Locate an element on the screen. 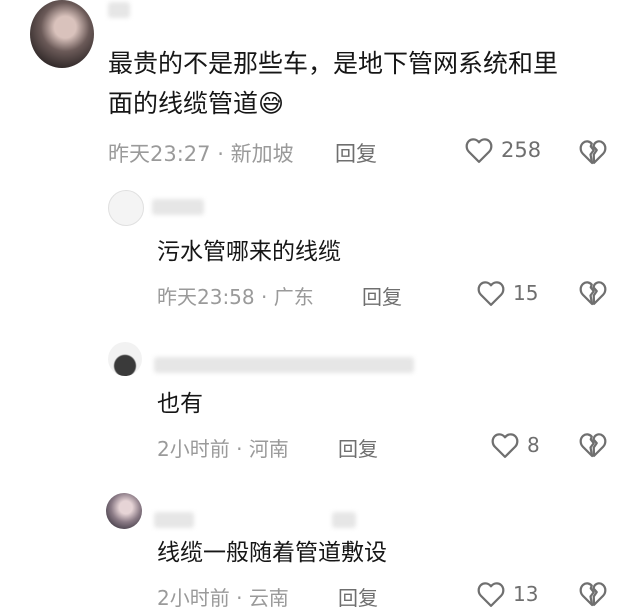 The width and height of the screenshot is (640, 613). like-button: 13 is located at coordinates (507, 594).